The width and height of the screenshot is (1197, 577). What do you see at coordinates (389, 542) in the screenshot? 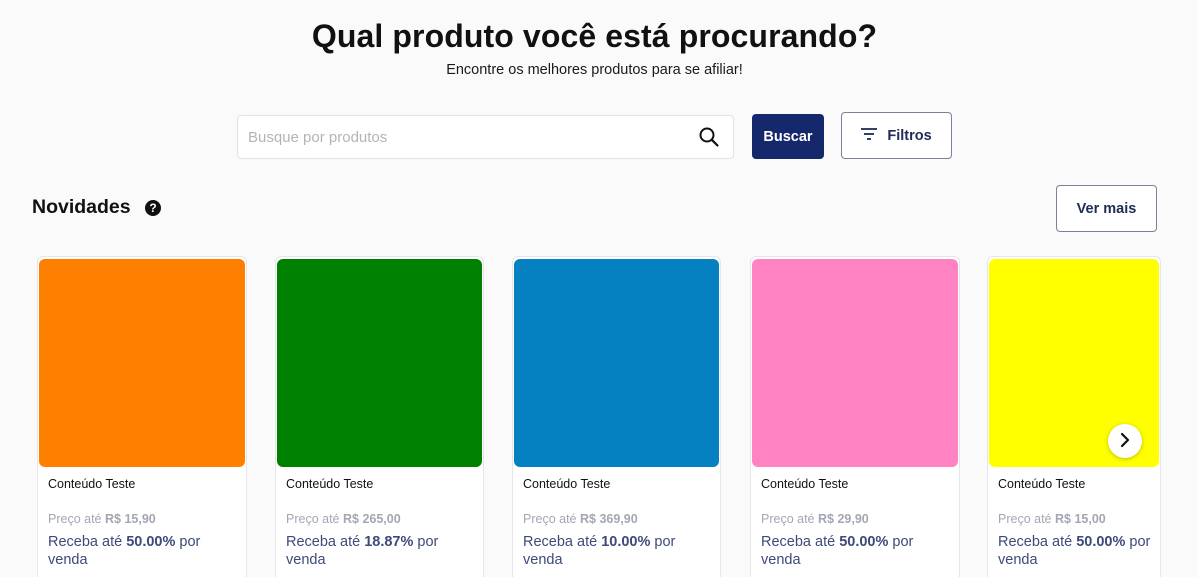
I see `commission-value: 18.87%` at bounding box center [389, 542].